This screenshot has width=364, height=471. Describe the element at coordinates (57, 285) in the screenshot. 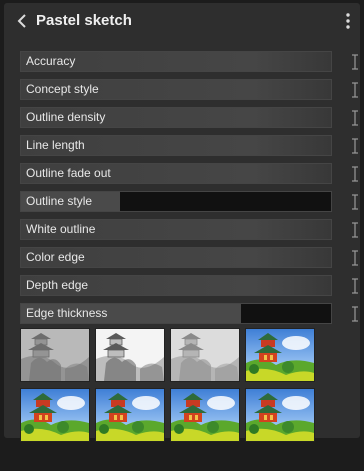

I see `slider-label: Depth edge` at that location.